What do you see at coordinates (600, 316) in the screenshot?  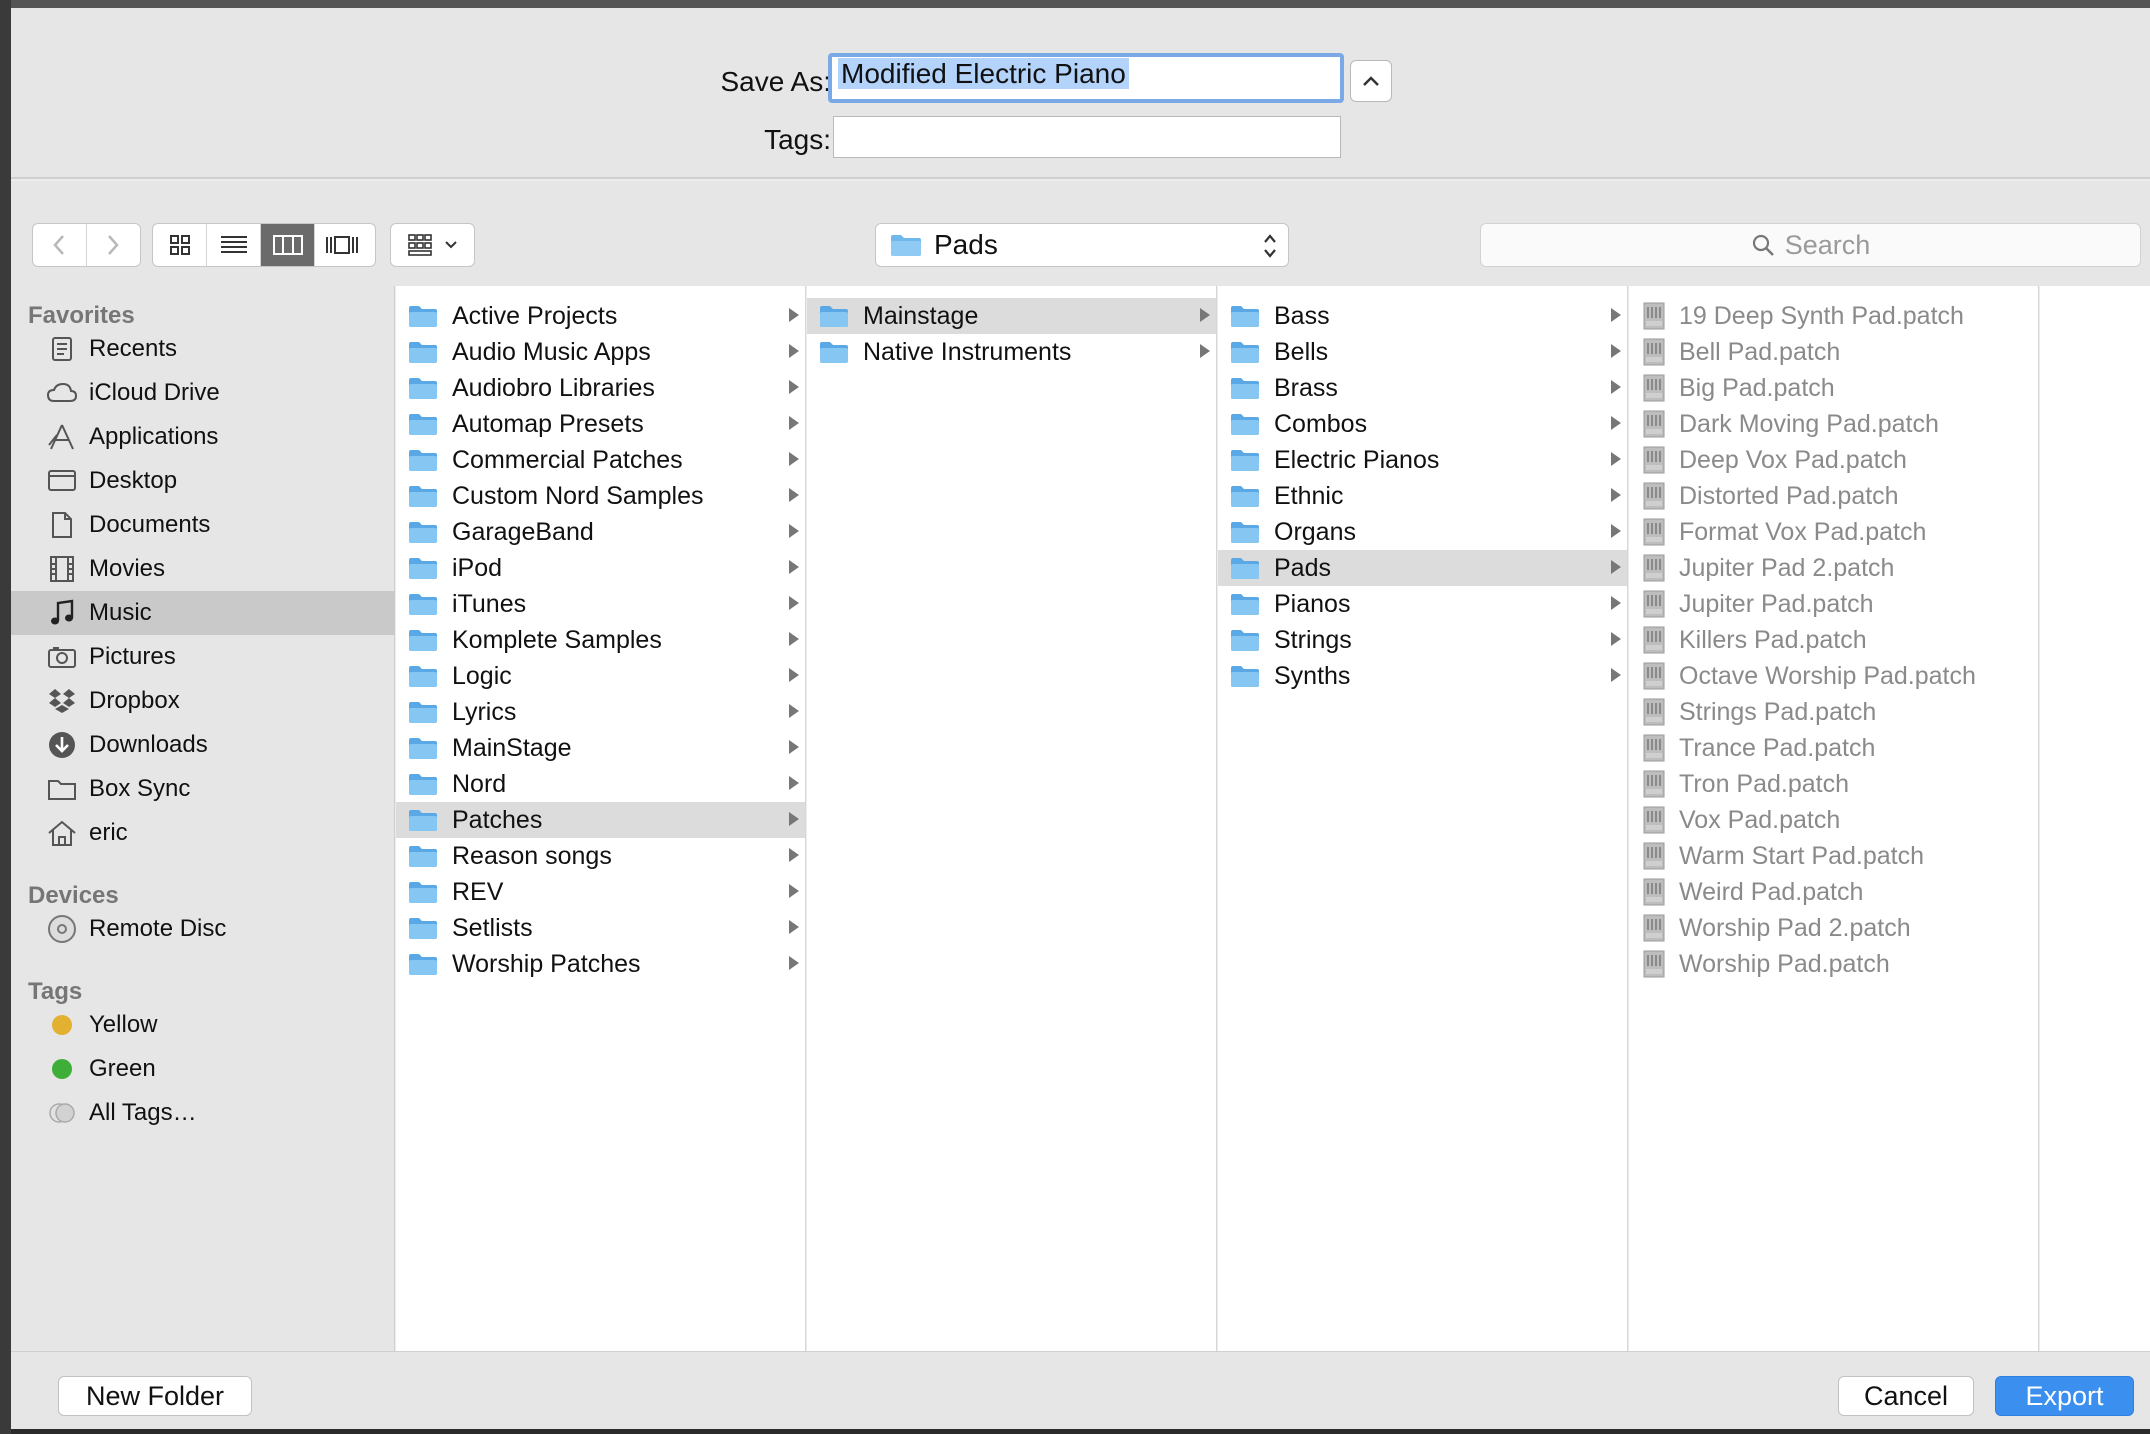 I see `folder-row: Active Projects` at bounding box center [600, 316].